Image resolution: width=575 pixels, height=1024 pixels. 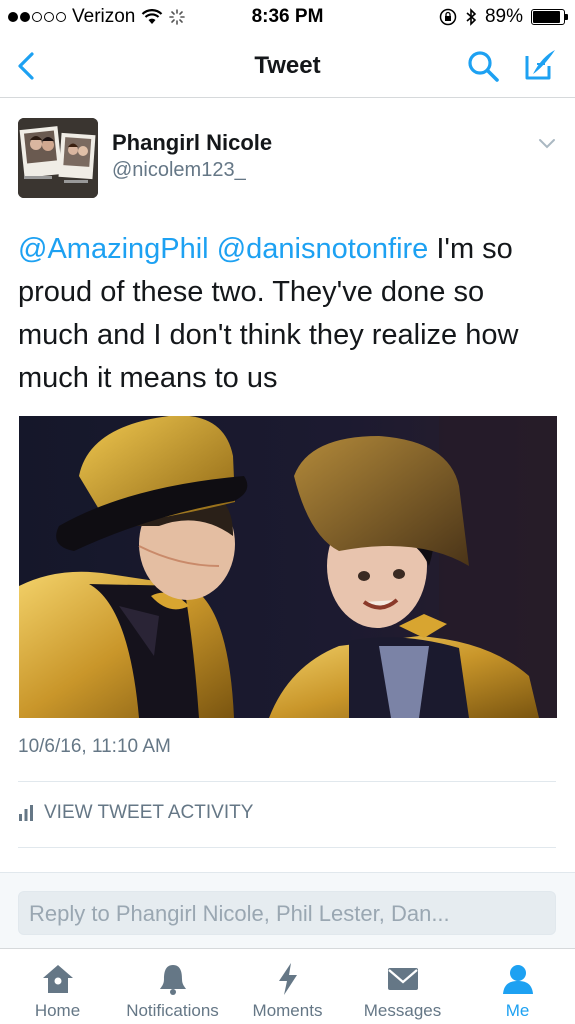 I want to click on bar-chart-icon, so click(x=26, y=813).